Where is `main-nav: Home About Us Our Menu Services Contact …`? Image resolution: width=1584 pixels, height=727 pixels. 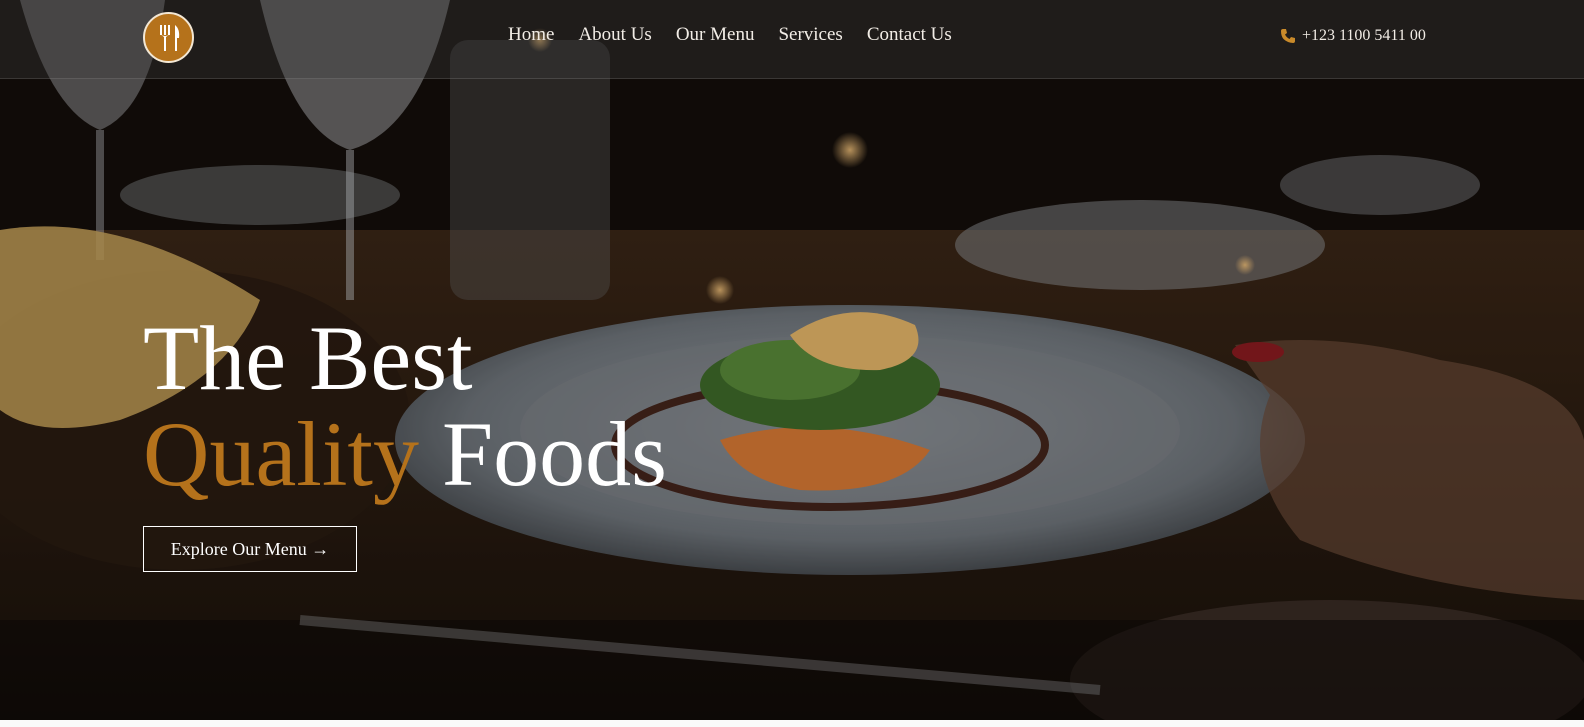
main-nav: Home About Us Our Menu Services Contact … is located at coordinates (730, 35).